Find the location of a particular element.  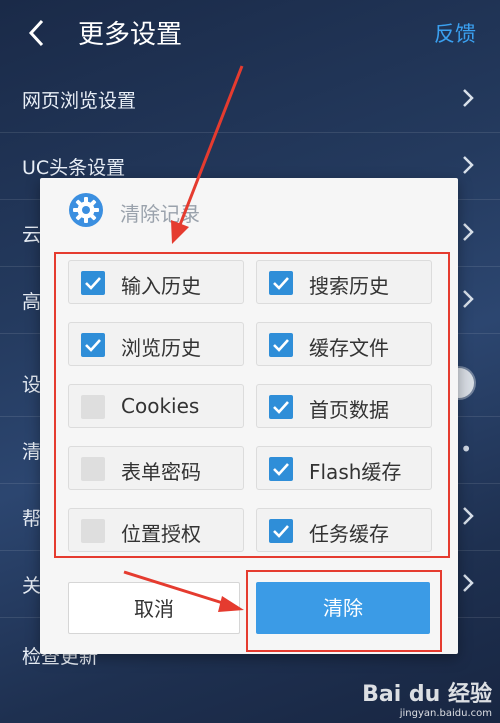

settings-row-label: 帮 is located at coordinates (32, 519).